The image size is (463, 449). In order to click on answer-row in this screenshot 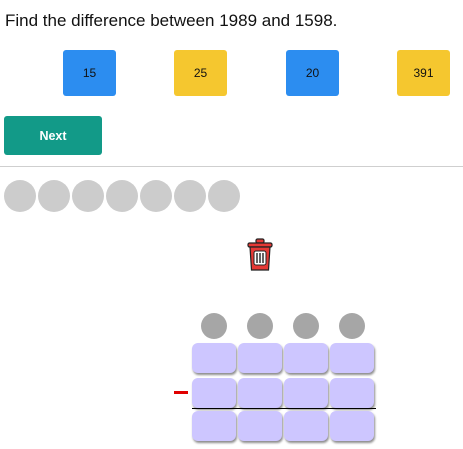, I will do `click(284, 426)`.